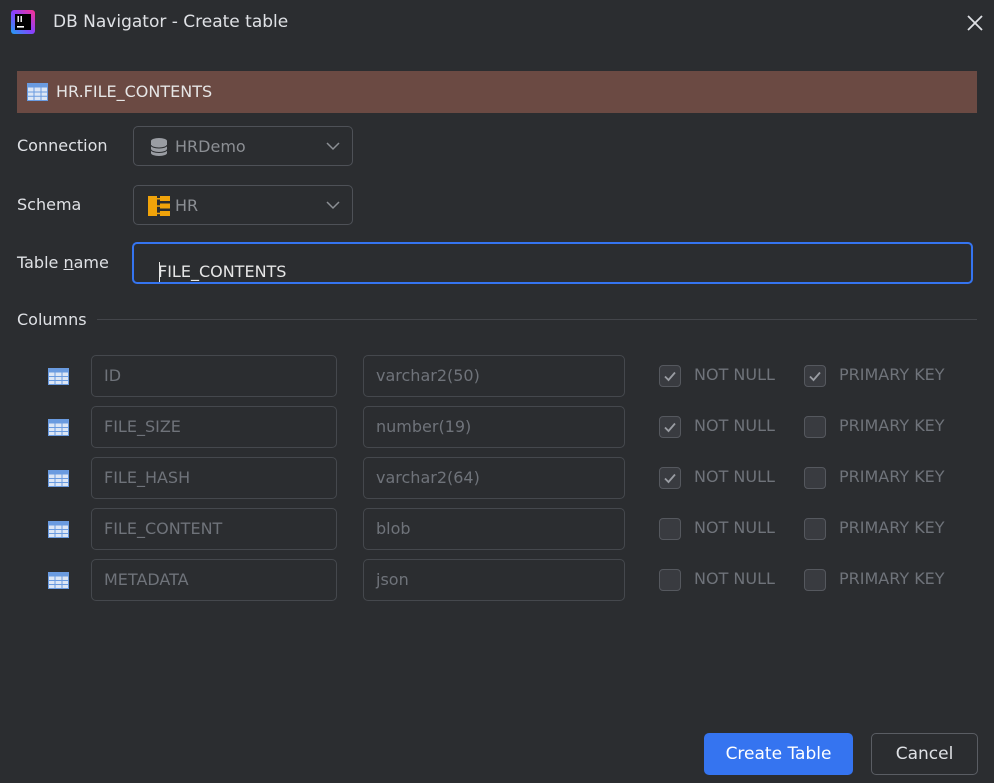 The width and height of the screenshot is (994, 783). What do you see at coordinates (214, 580) in the screenshot?
I see `column-name-field: METADATA` at bounding box center [214, 580].